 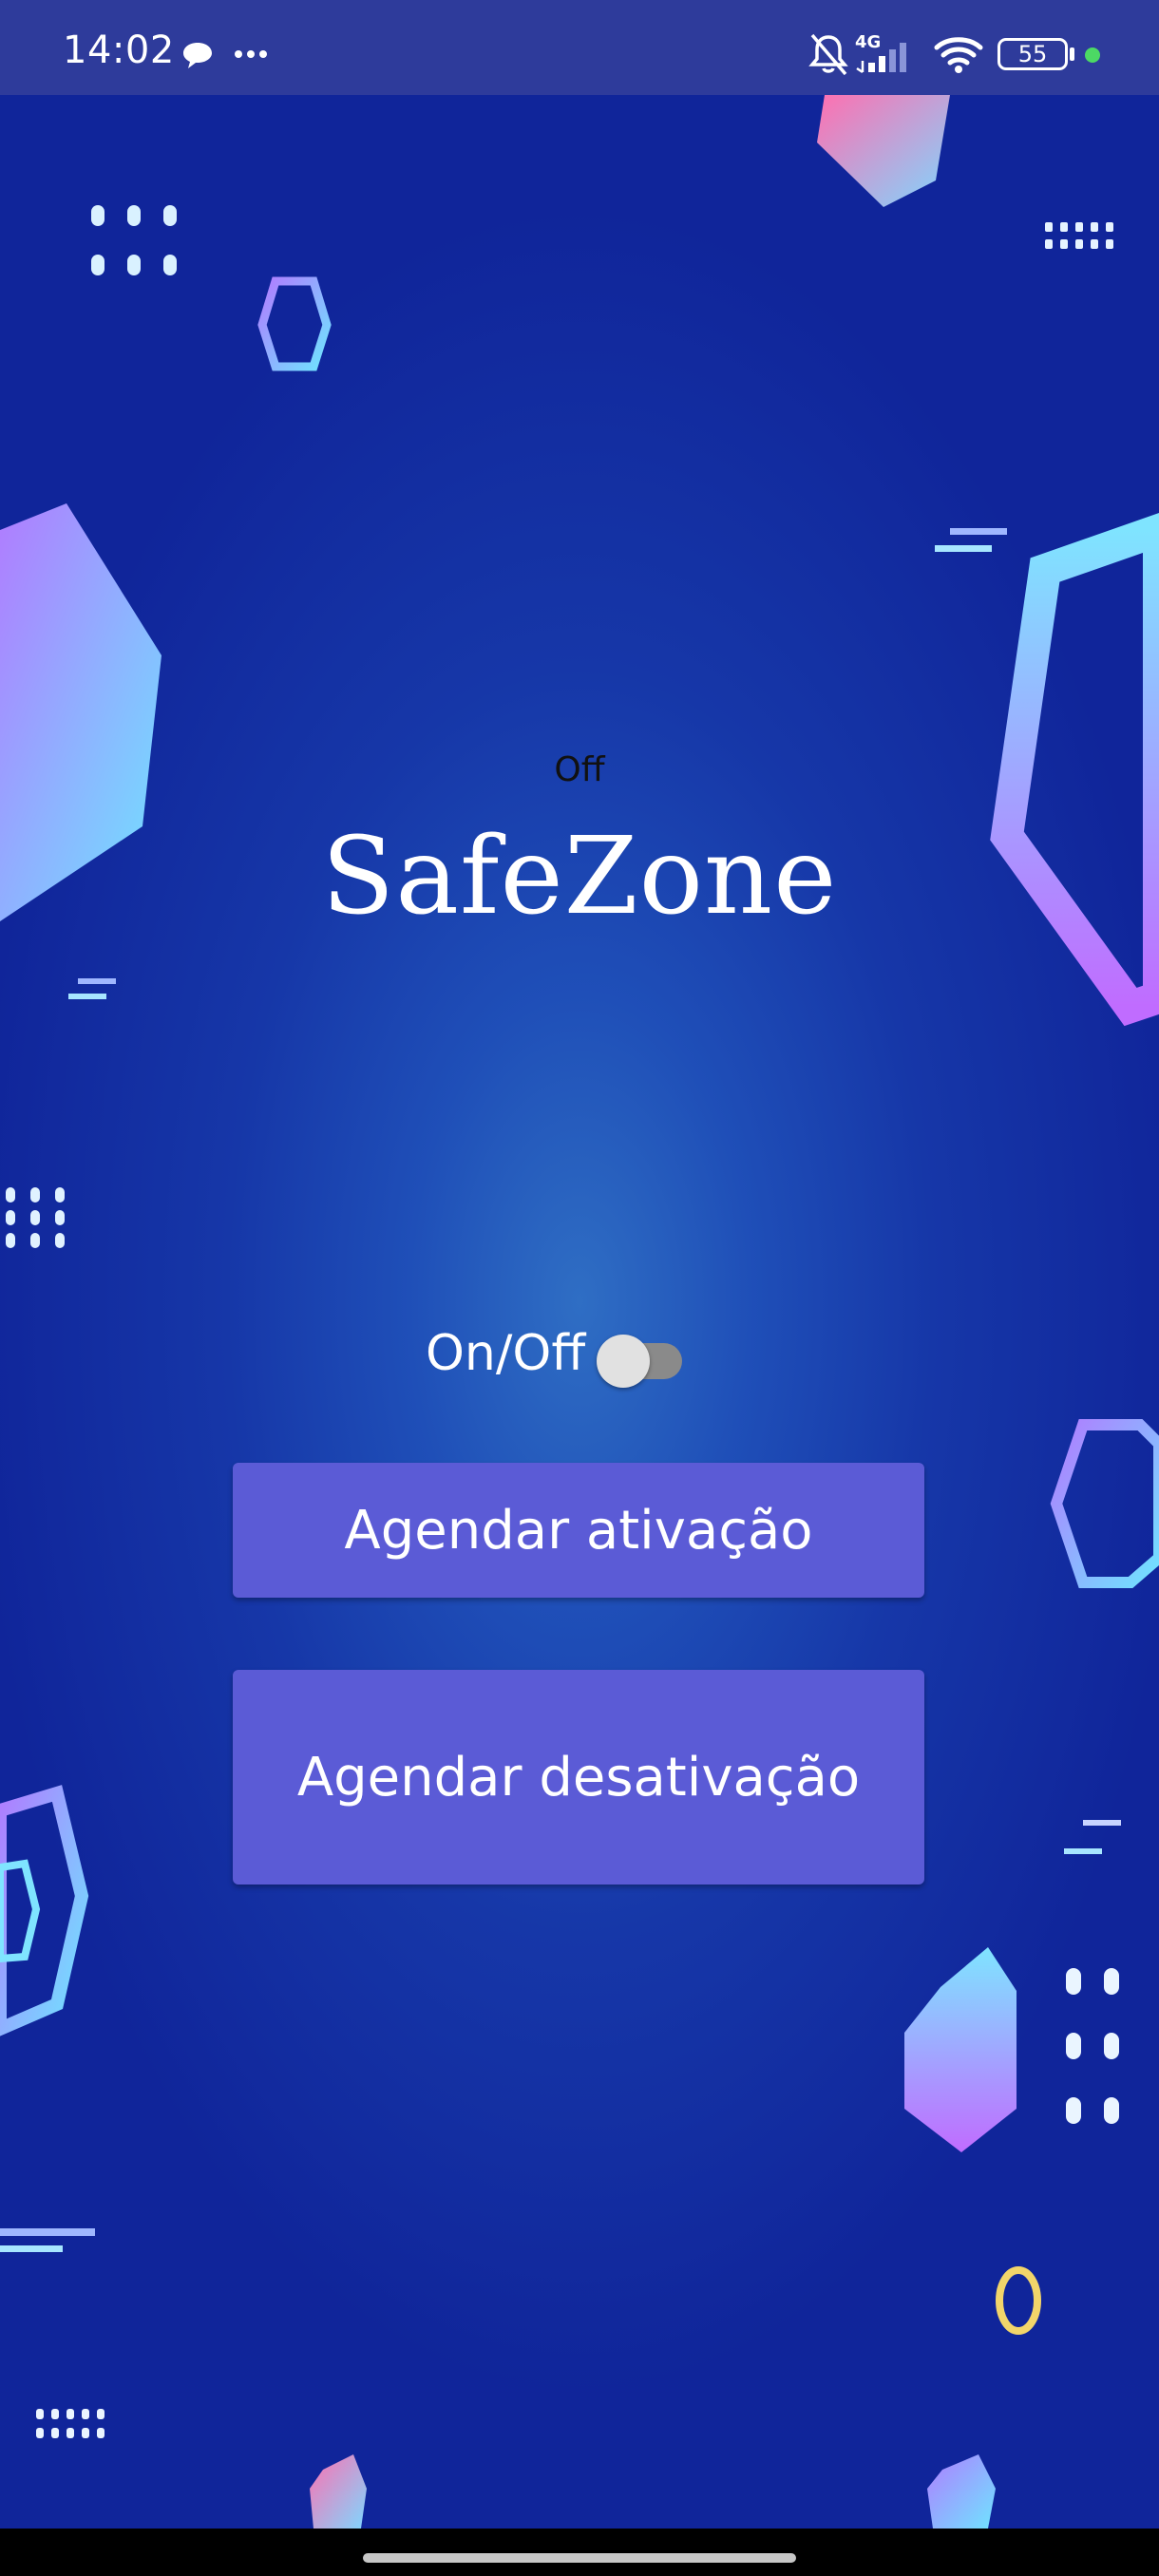 What do you see at coordinates (197, 55) in the screenshot?
I see `chat-bubble-icon` at bounding box center [197, 55].